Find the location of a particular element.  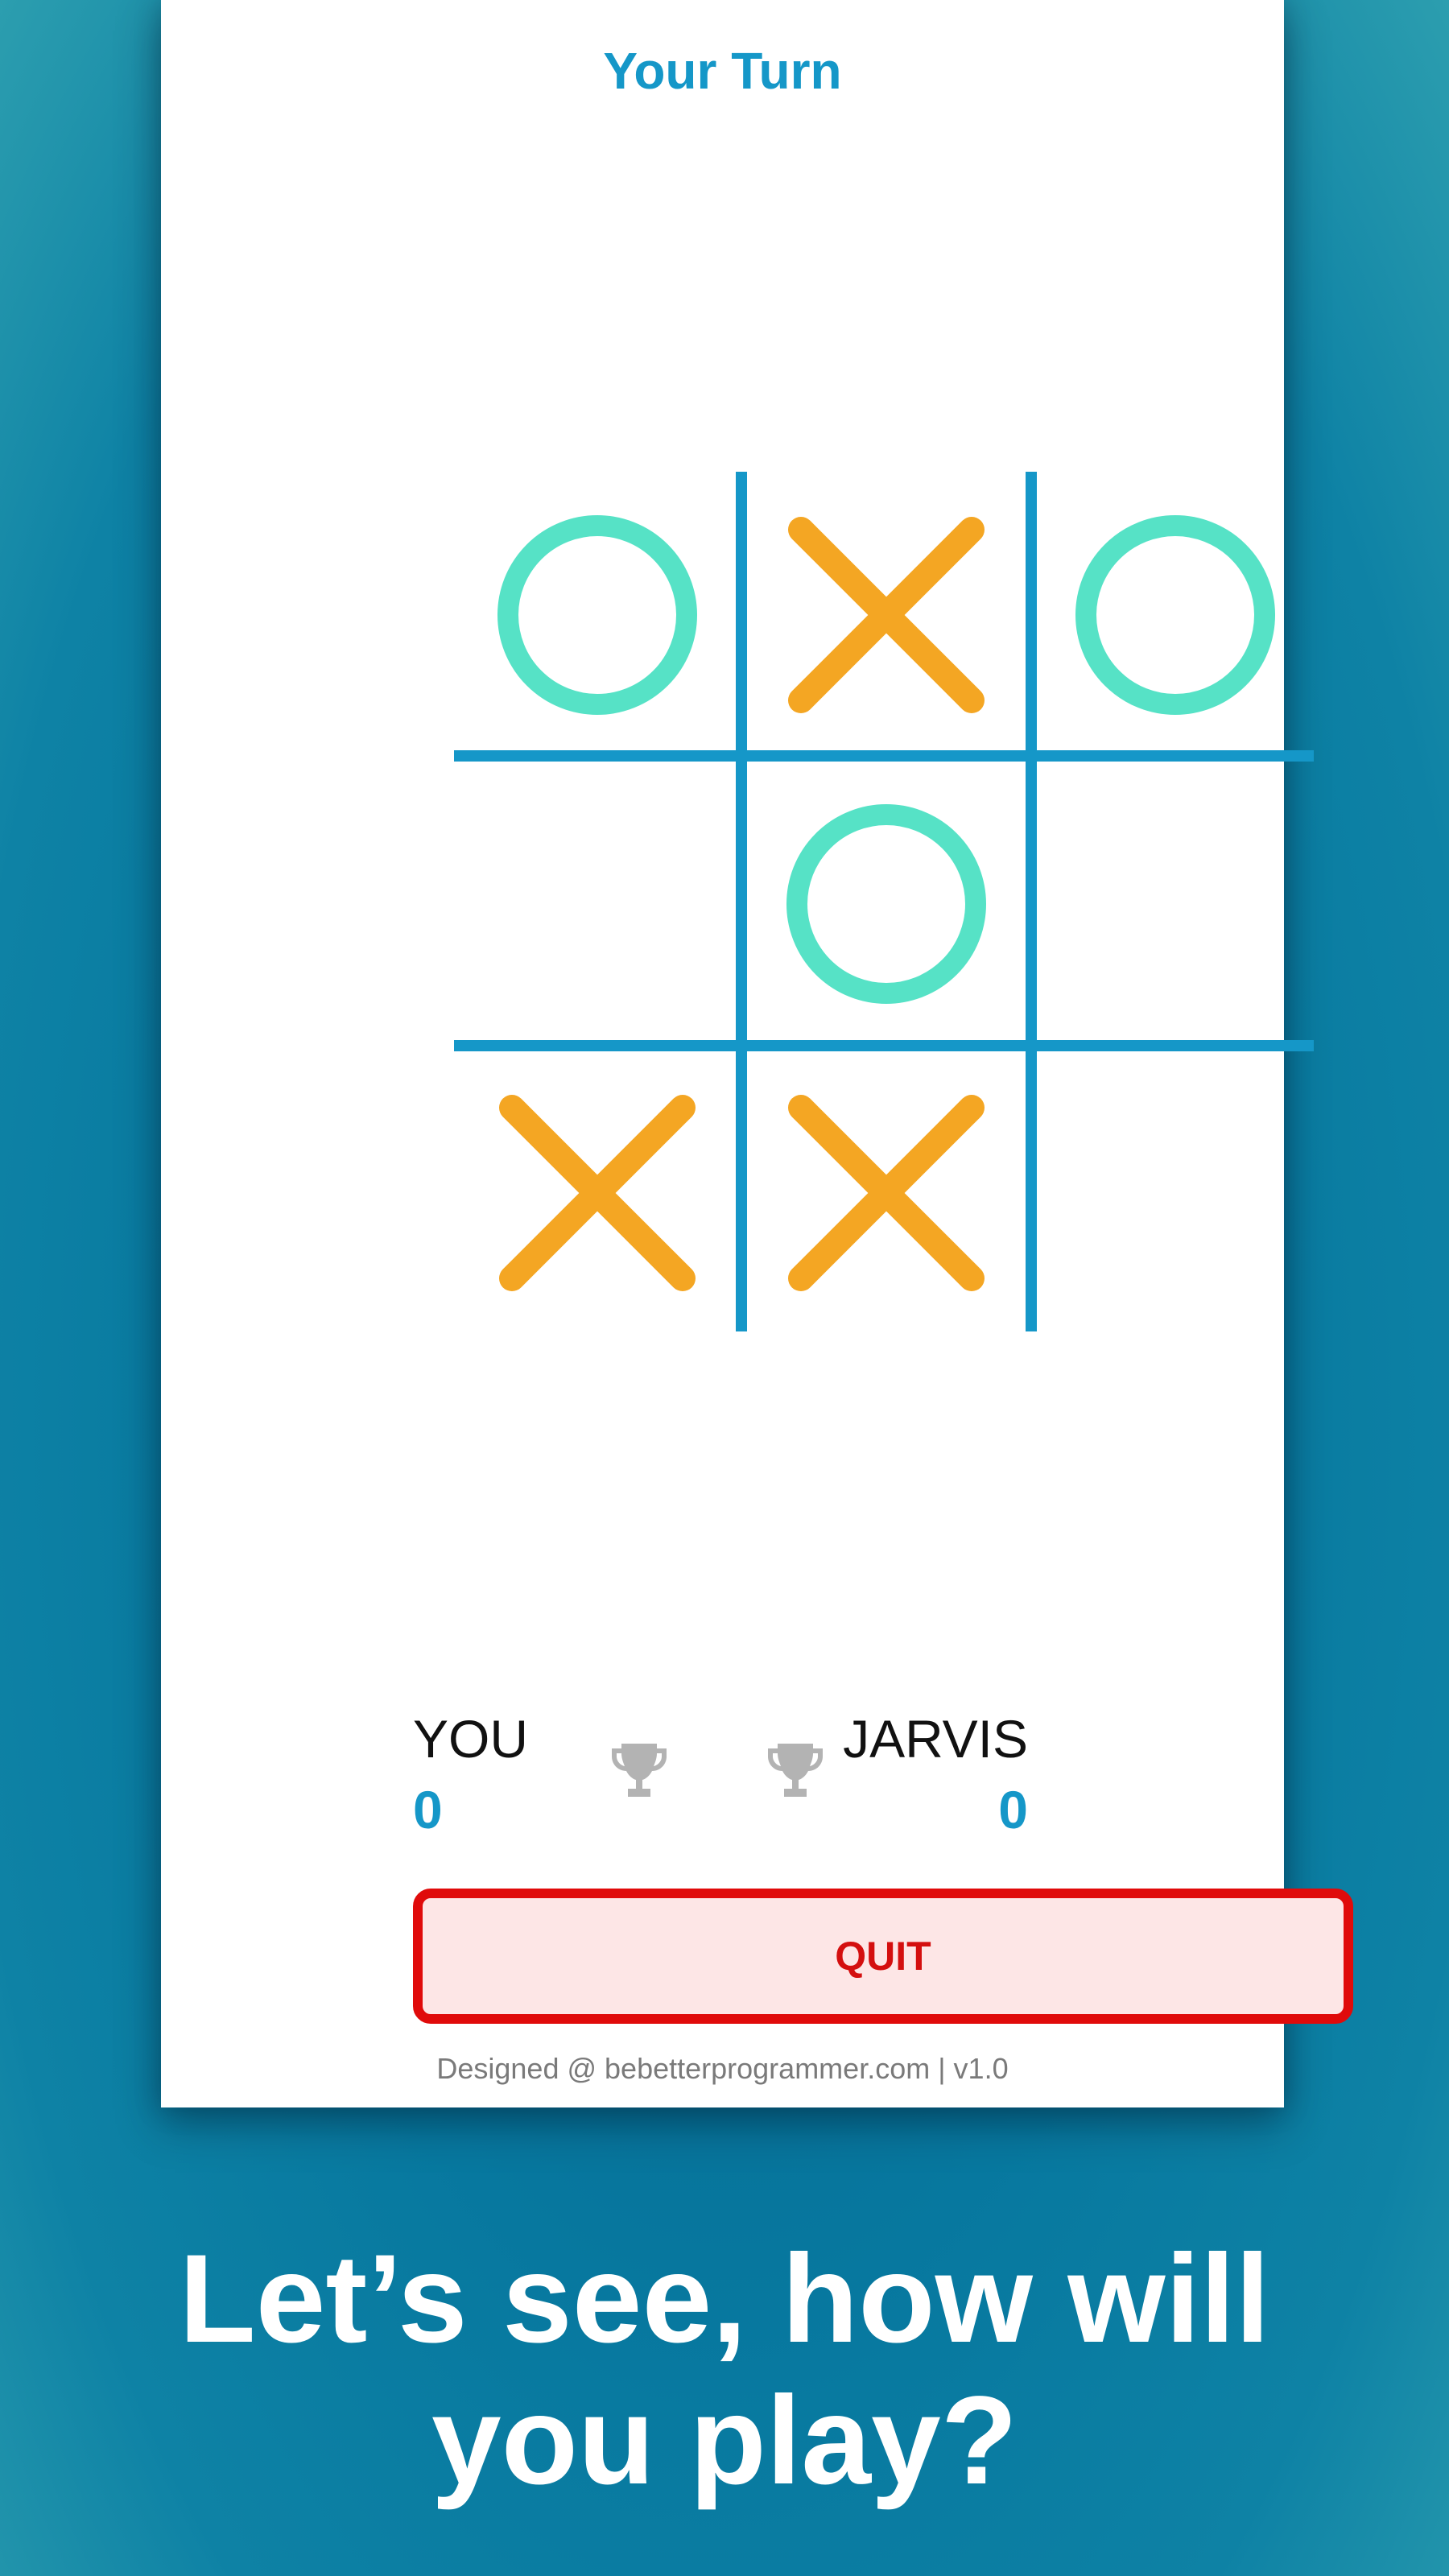

promo-tagline: Let’s see, how will you play? is located at coordinates (724, 2370).